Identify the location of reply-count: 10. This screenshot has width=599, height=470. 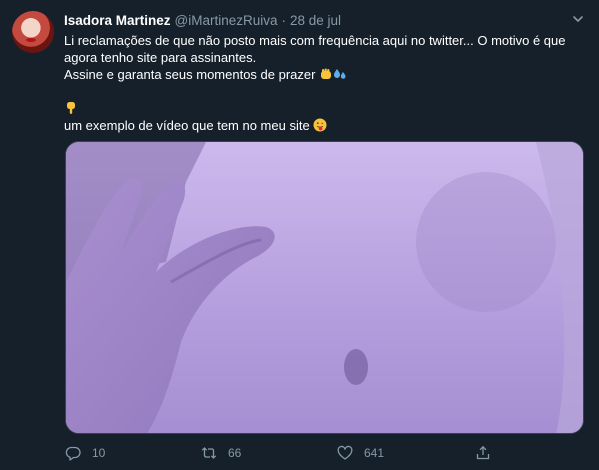
(99, 453).